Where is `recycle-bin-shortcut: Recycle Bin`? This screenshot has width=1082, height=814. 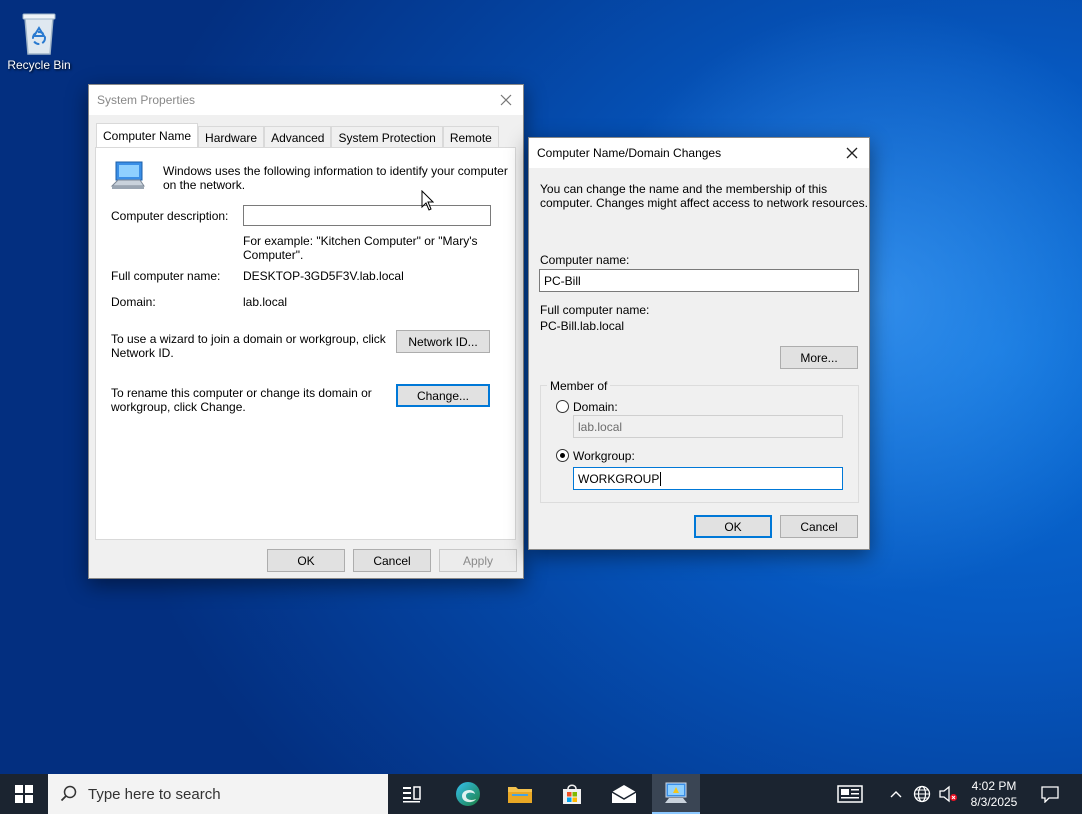 recycle-bin-shortcut: Recycle Bin is located at coordinates (39, 39).